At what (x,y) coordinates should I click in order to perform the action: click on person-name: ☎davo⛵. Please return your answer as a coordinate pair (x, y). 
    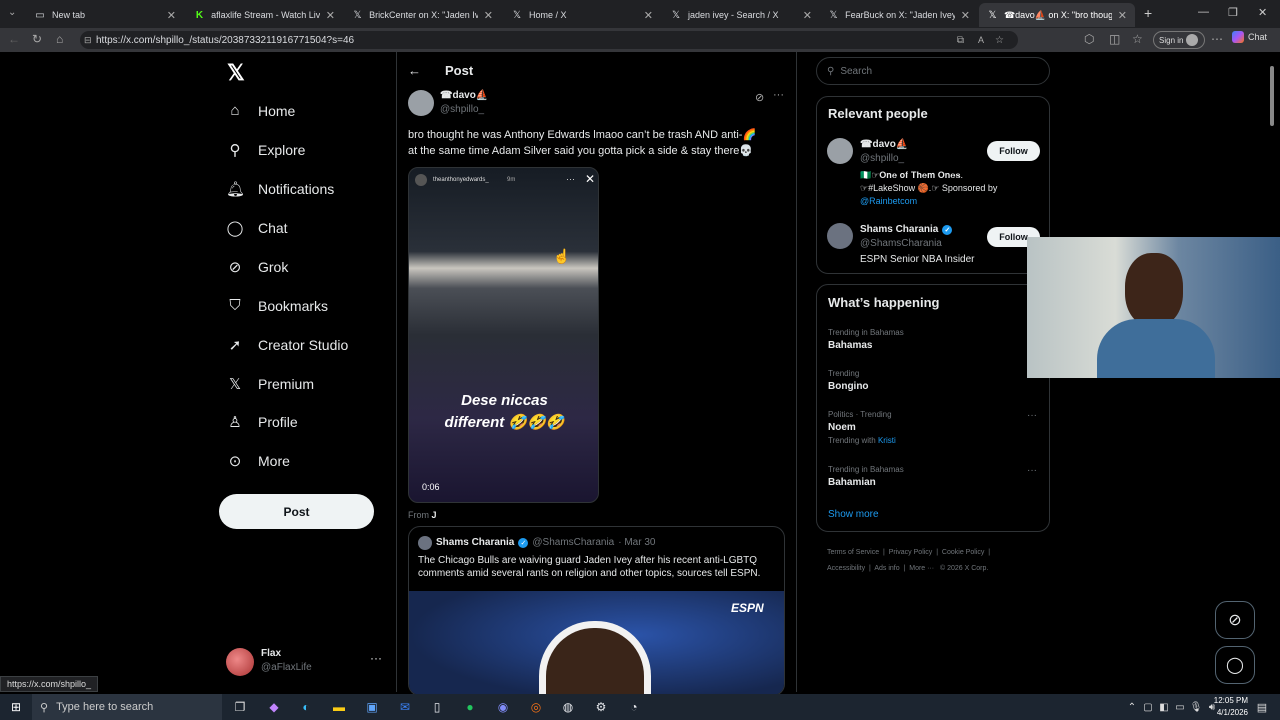
    Looking at the image, I should click on (884, 144).